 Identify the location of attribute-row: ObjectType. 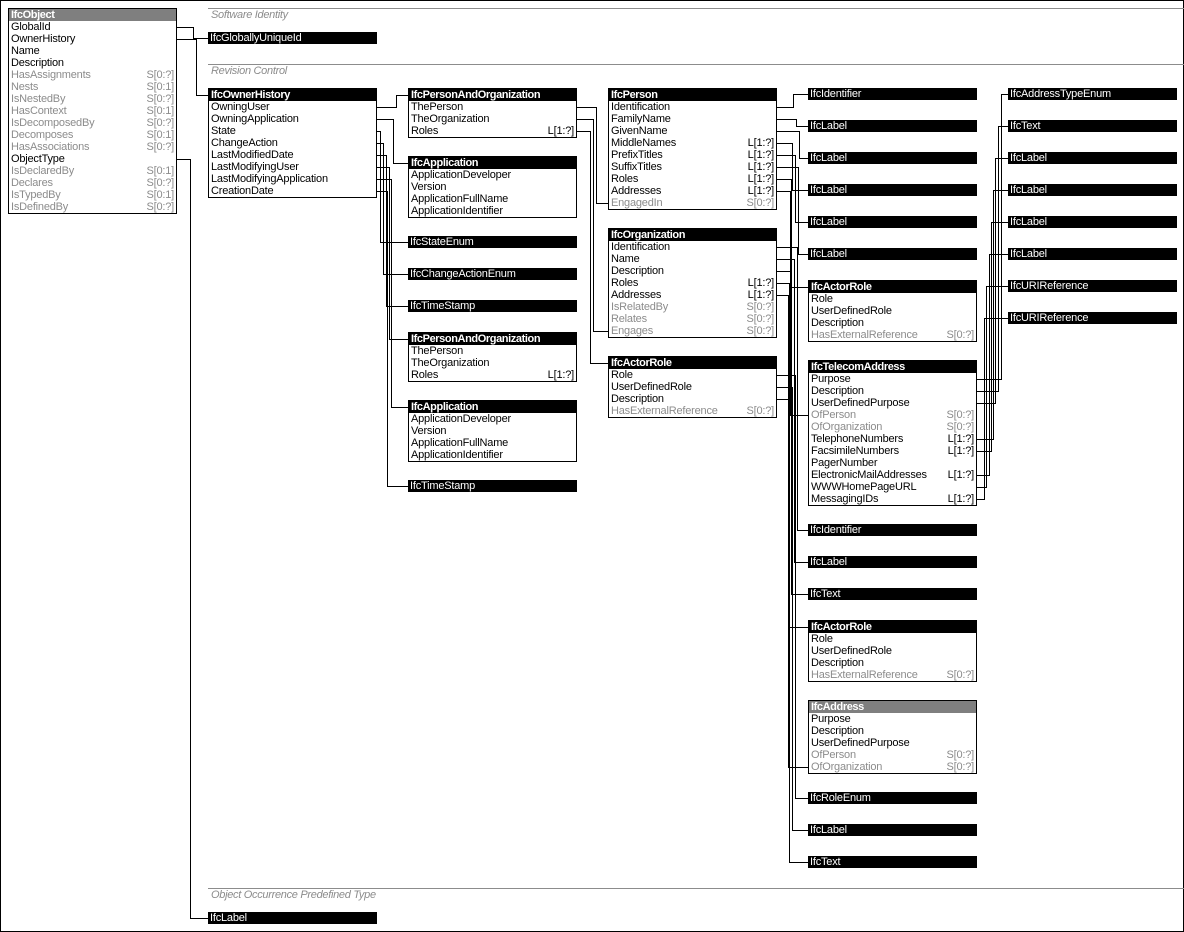
(92, 159).